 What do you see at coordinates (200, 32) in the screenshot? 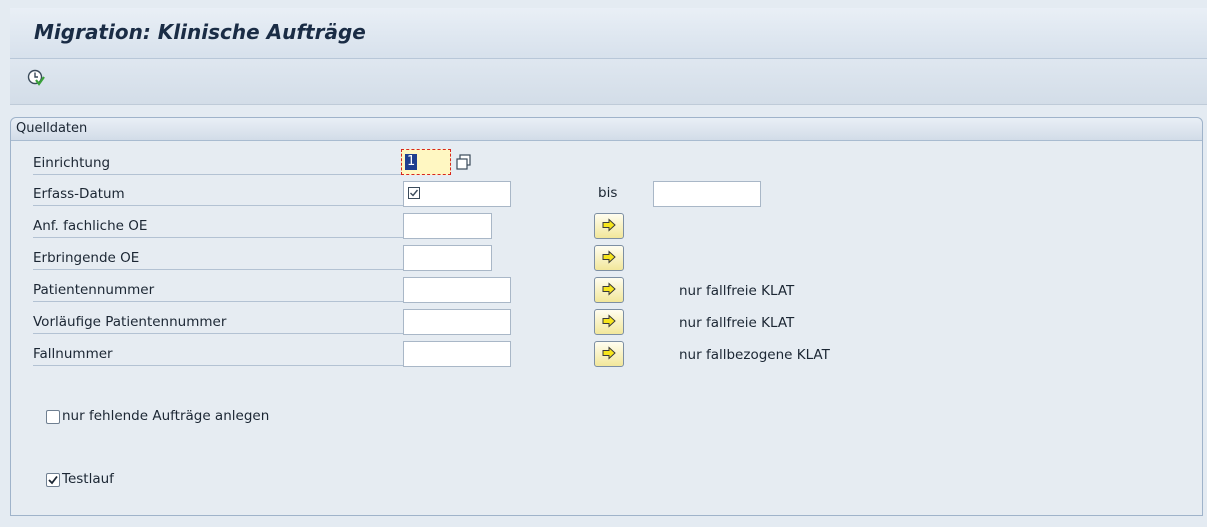
I see `page-title: Migration: Klinische Aufträge` at bounding box center [200, 32].